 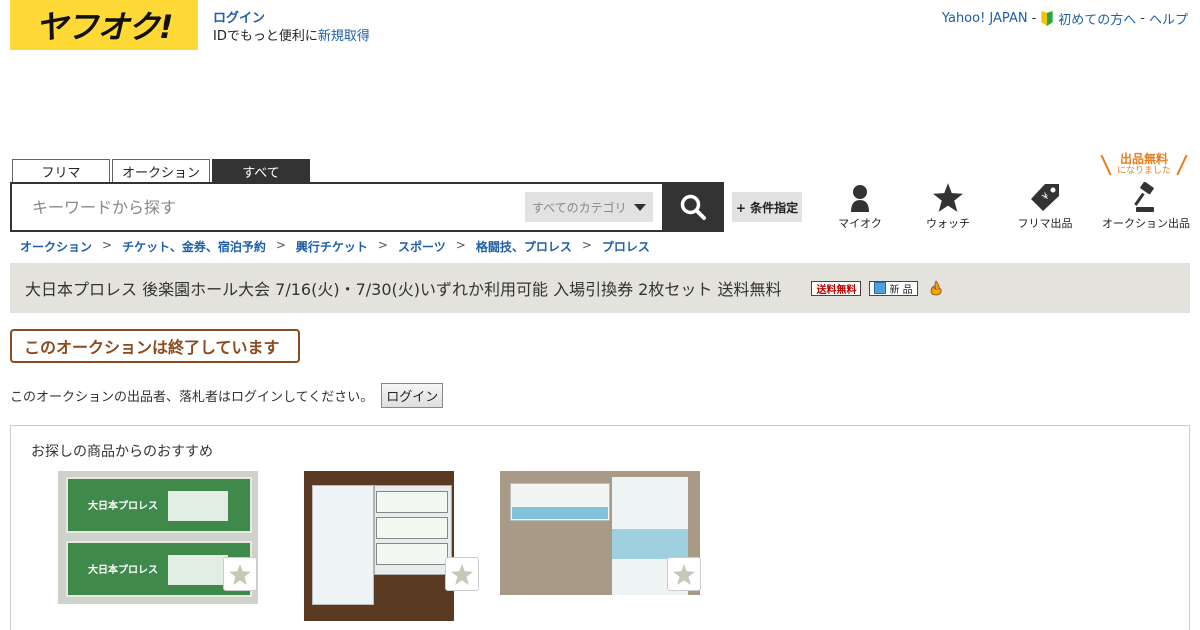 I want to click on search-tabs: フリマ オークション すべて, so click(x=161, y=170).